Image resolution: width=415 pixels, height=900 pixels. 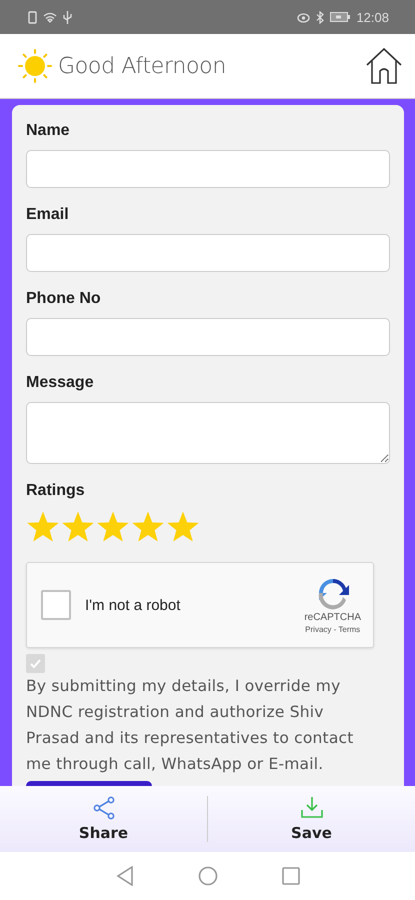 What do you see at coordinates (190, 725) in the screenshot?
I see `consent-text: By submitting my details, I override my NDNC registration and authorize Shiv Prasad and its representatives to contact me through call, WhatsApp or E-mail.` at bounding box center [190, 725].